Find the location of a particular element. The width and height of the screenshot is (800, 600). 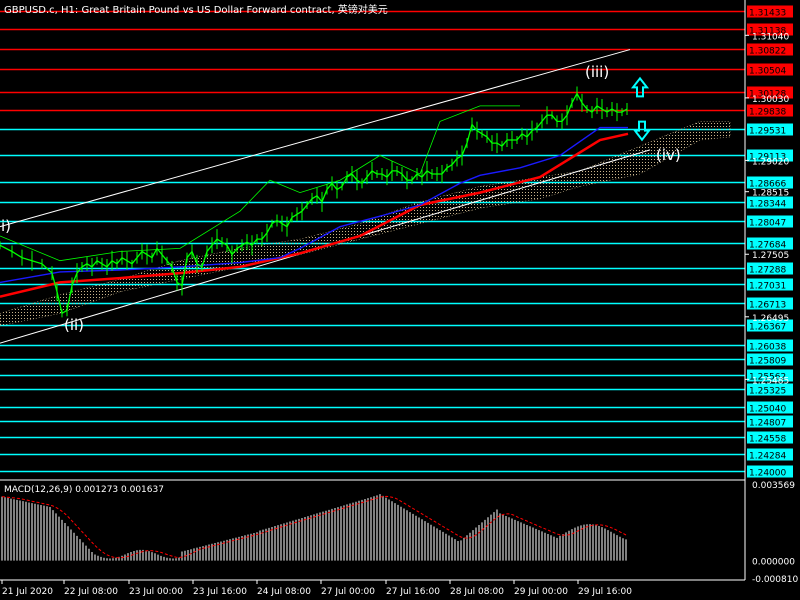

level-label: 1.29838 is located at coordinates (767, 113).